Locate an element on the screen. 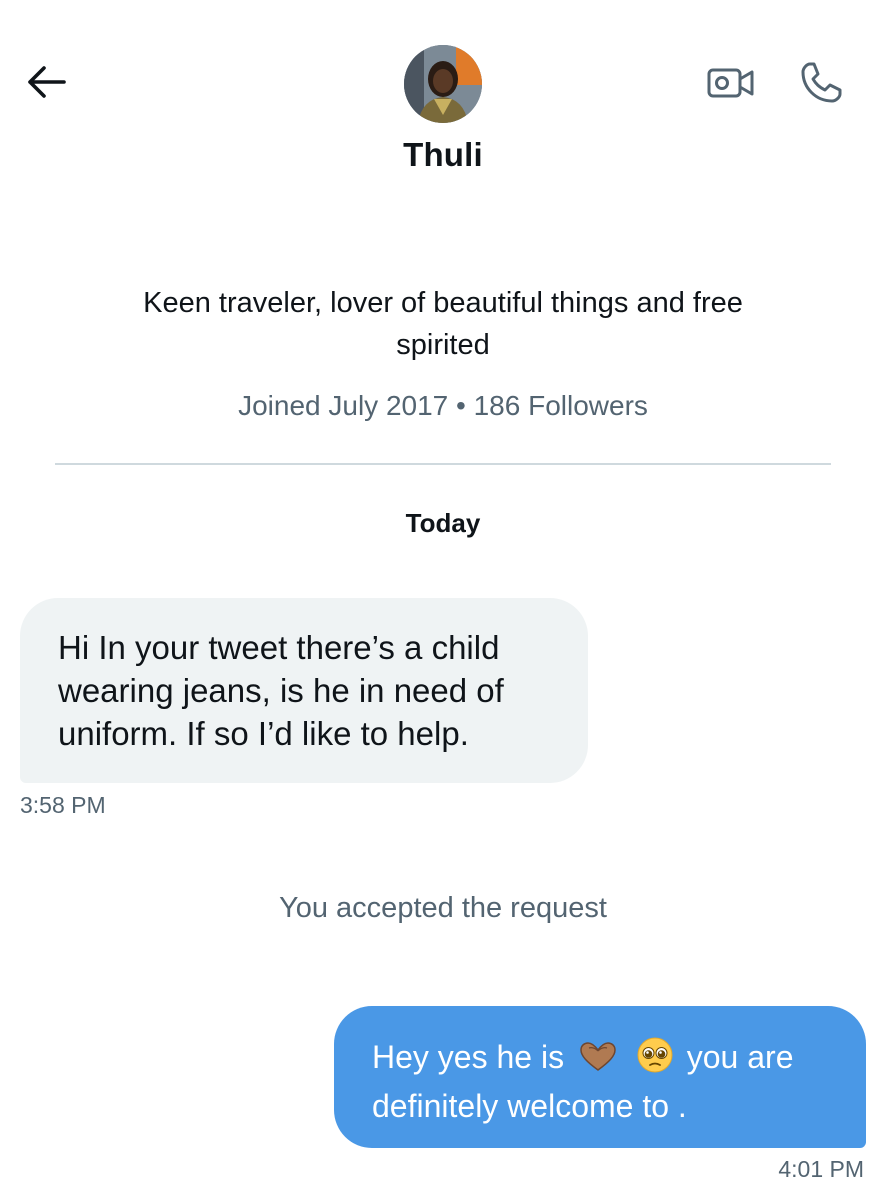 This screenshot has width=886, height=1200. followers-count: 186 Followers is located at coordinates (561, 405).